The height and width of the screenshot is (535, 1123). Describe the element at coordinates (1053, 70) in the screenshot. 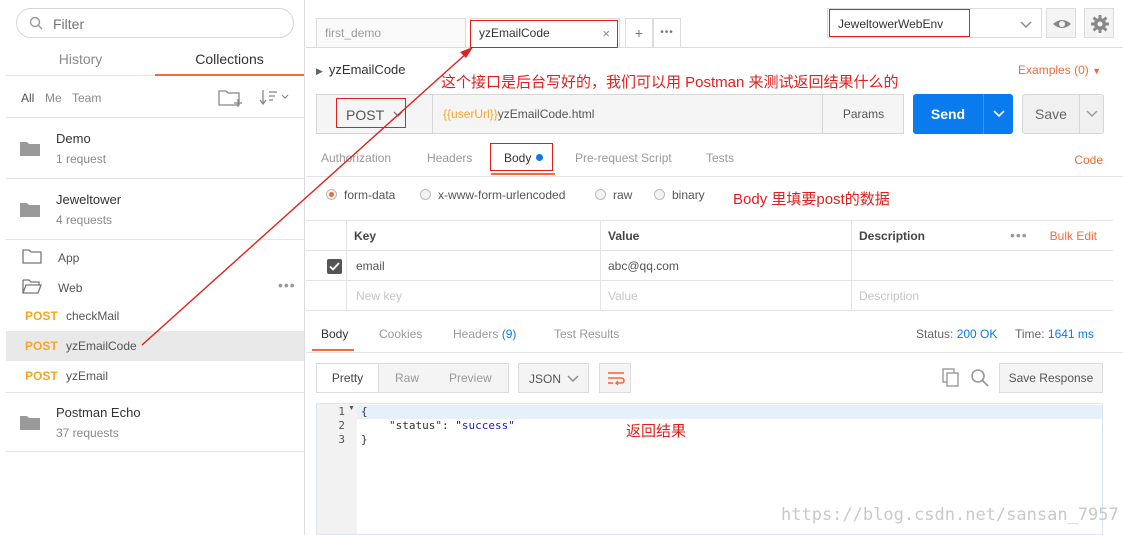

I see `examples-label: Examples (0)` at that location.